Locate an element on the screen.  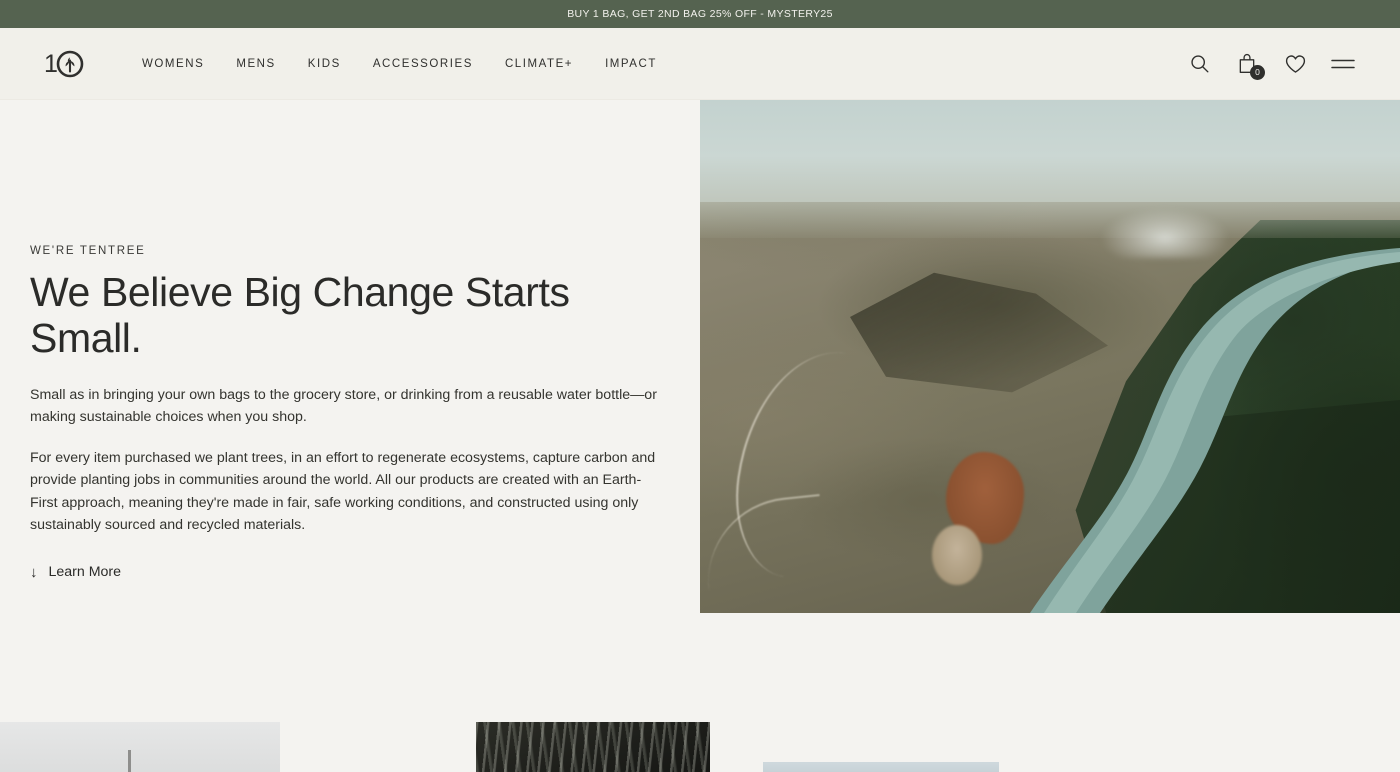
nav-item-mens: MENS is located at coordinates (255, 64).